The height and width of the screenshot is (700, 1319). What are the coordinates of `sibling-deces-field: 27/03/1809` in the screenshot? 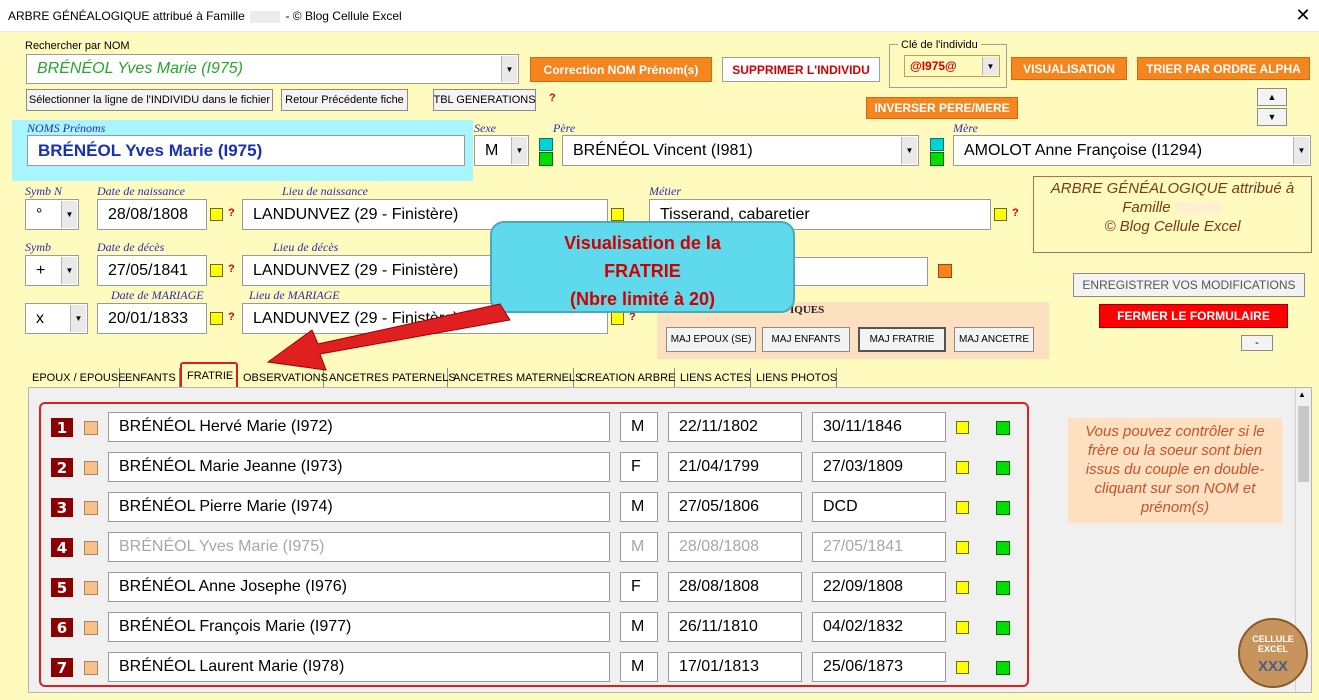 It's located at (879, 467).